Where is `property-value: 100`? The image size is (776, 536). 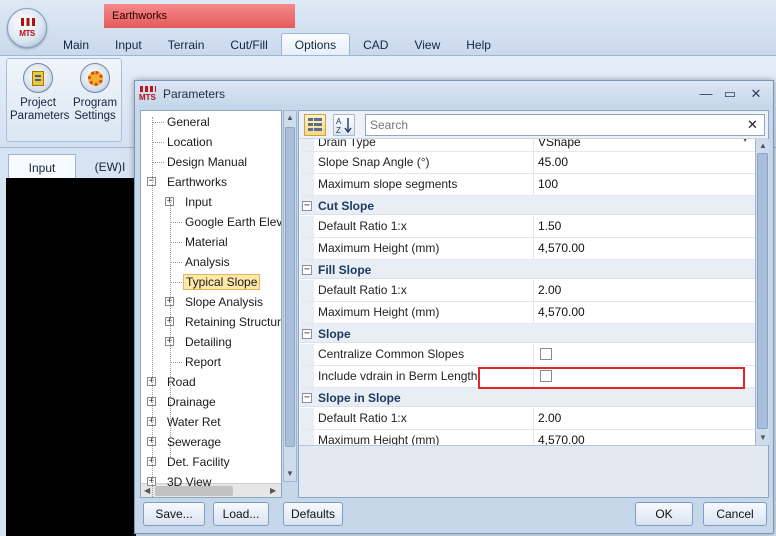 property-value: 100 is located at coordinates (644, 184).